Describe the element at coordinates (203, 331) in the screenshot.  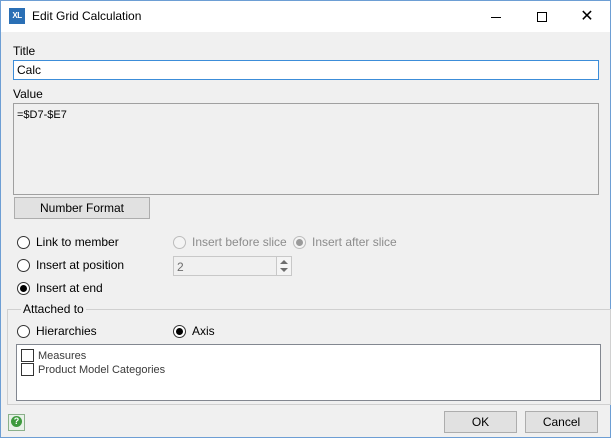
I see `axis-label: Axis` at that location.